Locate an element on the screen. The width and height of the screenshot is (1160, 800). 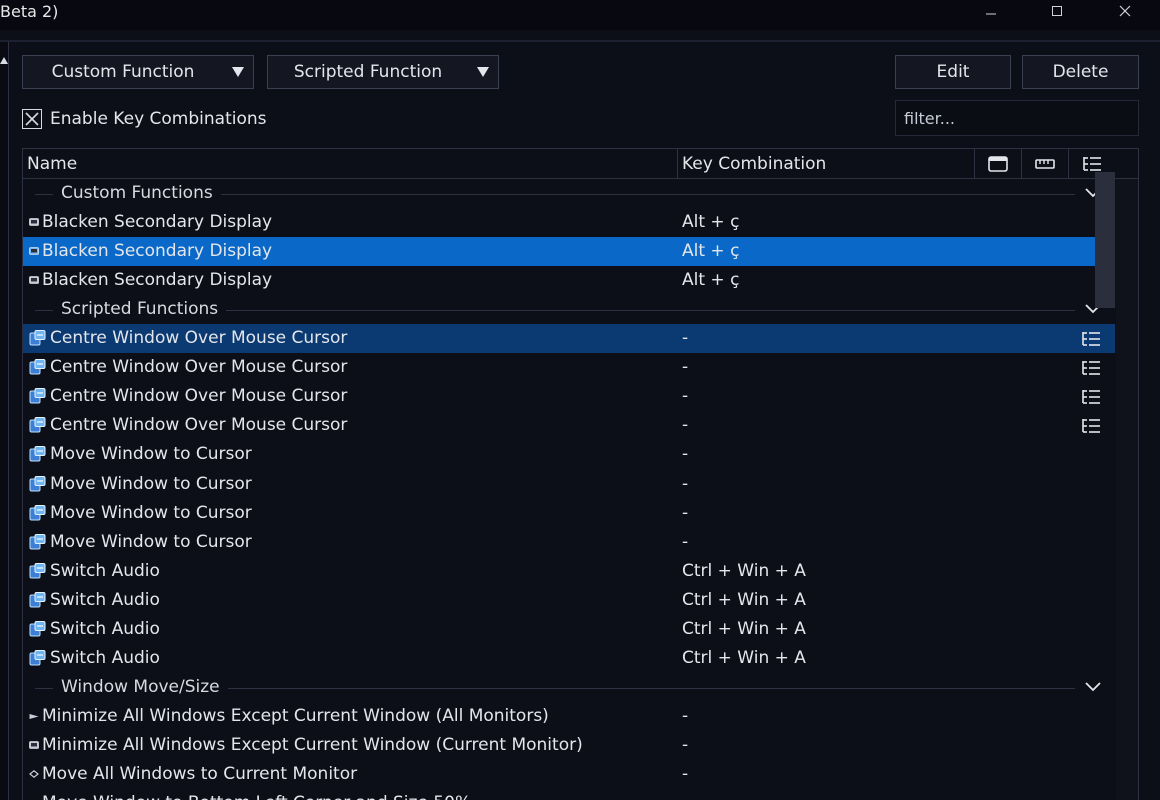
window-column-button is located at coordinates (998, 164).